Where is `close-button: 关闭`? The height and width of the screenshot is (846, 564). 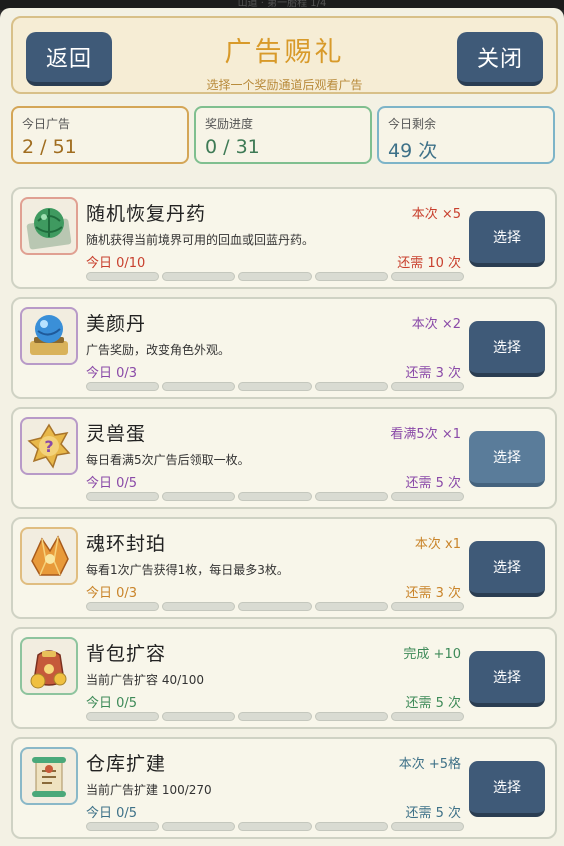 close-button: 关闭 is located at coordinates (500, 59).